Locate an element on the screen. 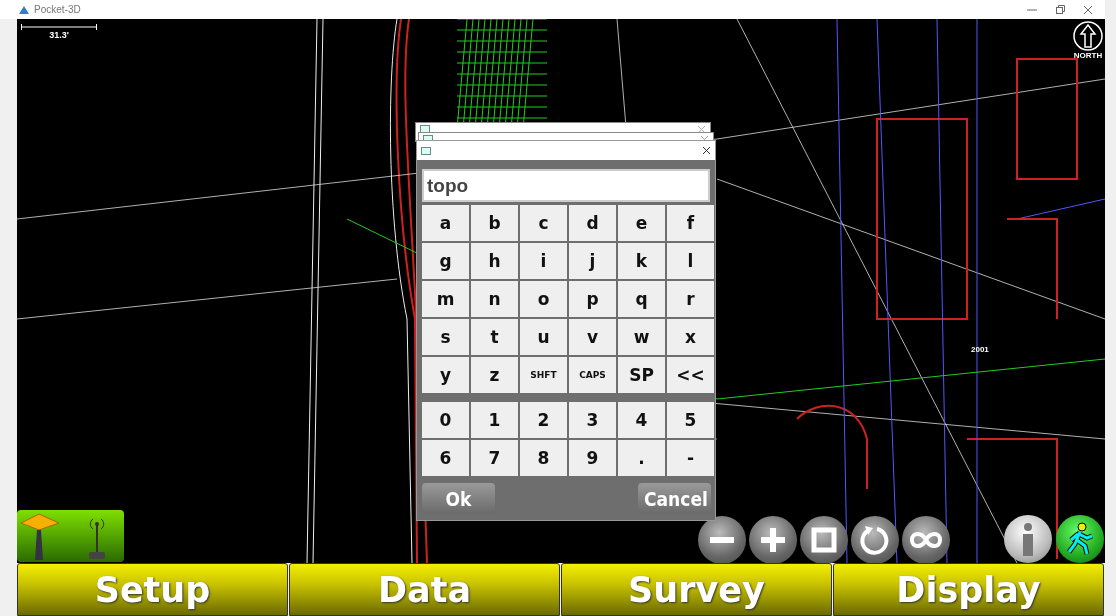 The height and width of the screenshot is (616, 1116). refresh-button is located at coordinates (875, 539).